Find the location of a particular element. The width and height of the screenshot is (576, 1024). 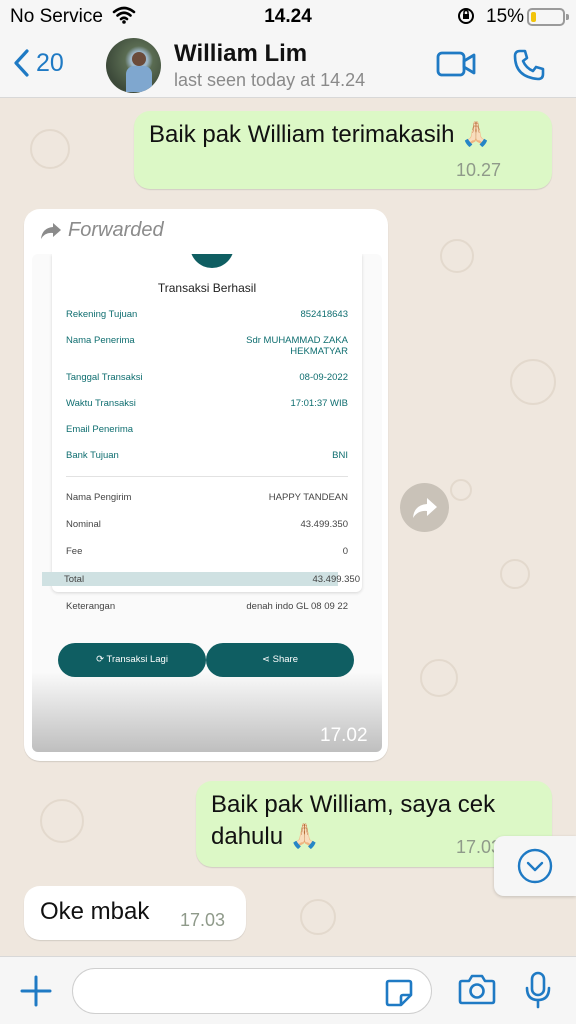

phone-icon is located at coordinates (529, 65).